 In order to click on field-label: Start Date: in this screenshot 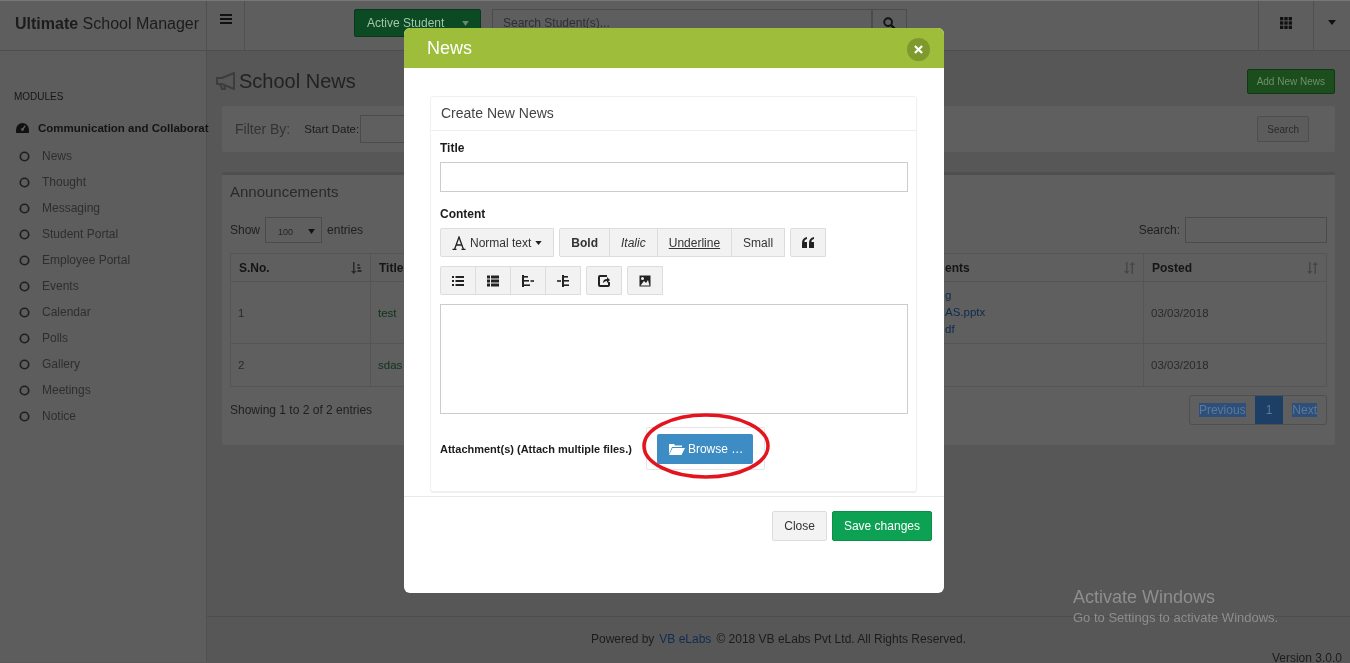, I will do `click(332, 129)`.